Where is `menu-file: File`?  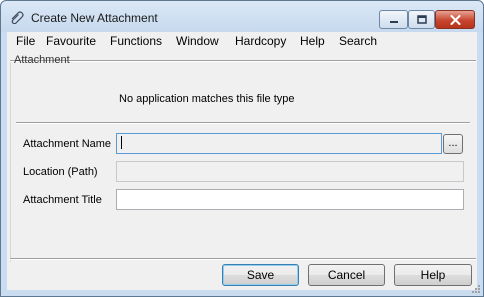 menu-file: File is located at coordinates (25, 41).